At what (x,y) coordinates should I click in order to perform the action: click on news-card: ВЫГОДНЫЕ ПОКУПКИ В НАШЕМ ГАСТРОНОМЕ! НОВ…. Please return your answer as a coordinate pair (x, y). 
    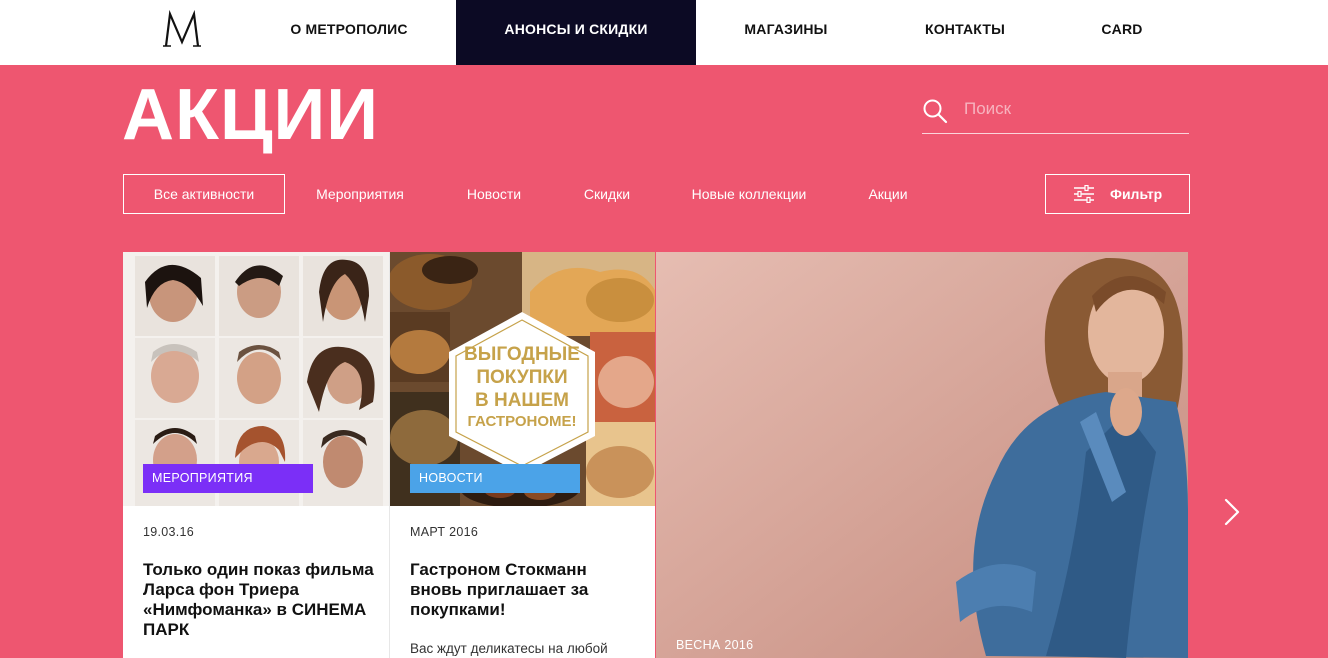
    Looking at the image, I should click on (522, 455).